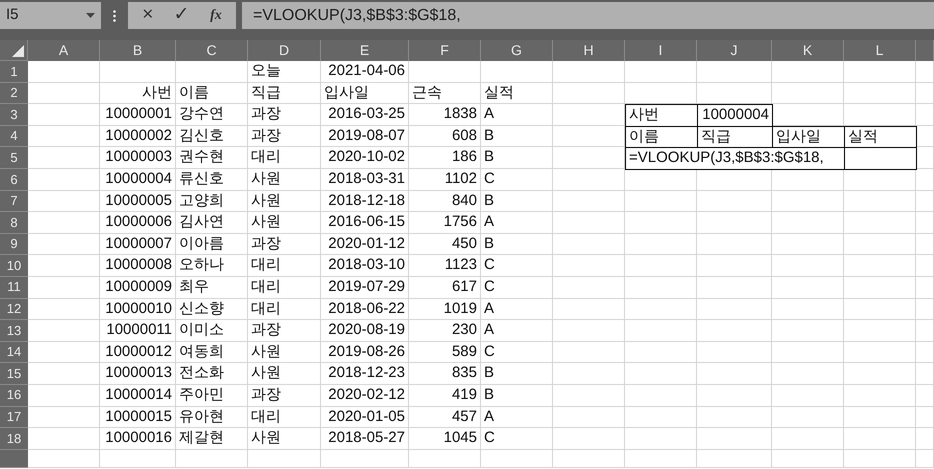 Image resolution: width=934 pixels, height=469 pixels. Describe the element at coordinates (445, 115) in the screenshot. I see `sheet-cell: 1838` at that location.